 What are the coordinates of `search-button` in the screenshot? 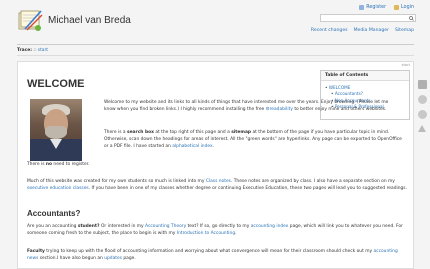 It's located at (411, 18).